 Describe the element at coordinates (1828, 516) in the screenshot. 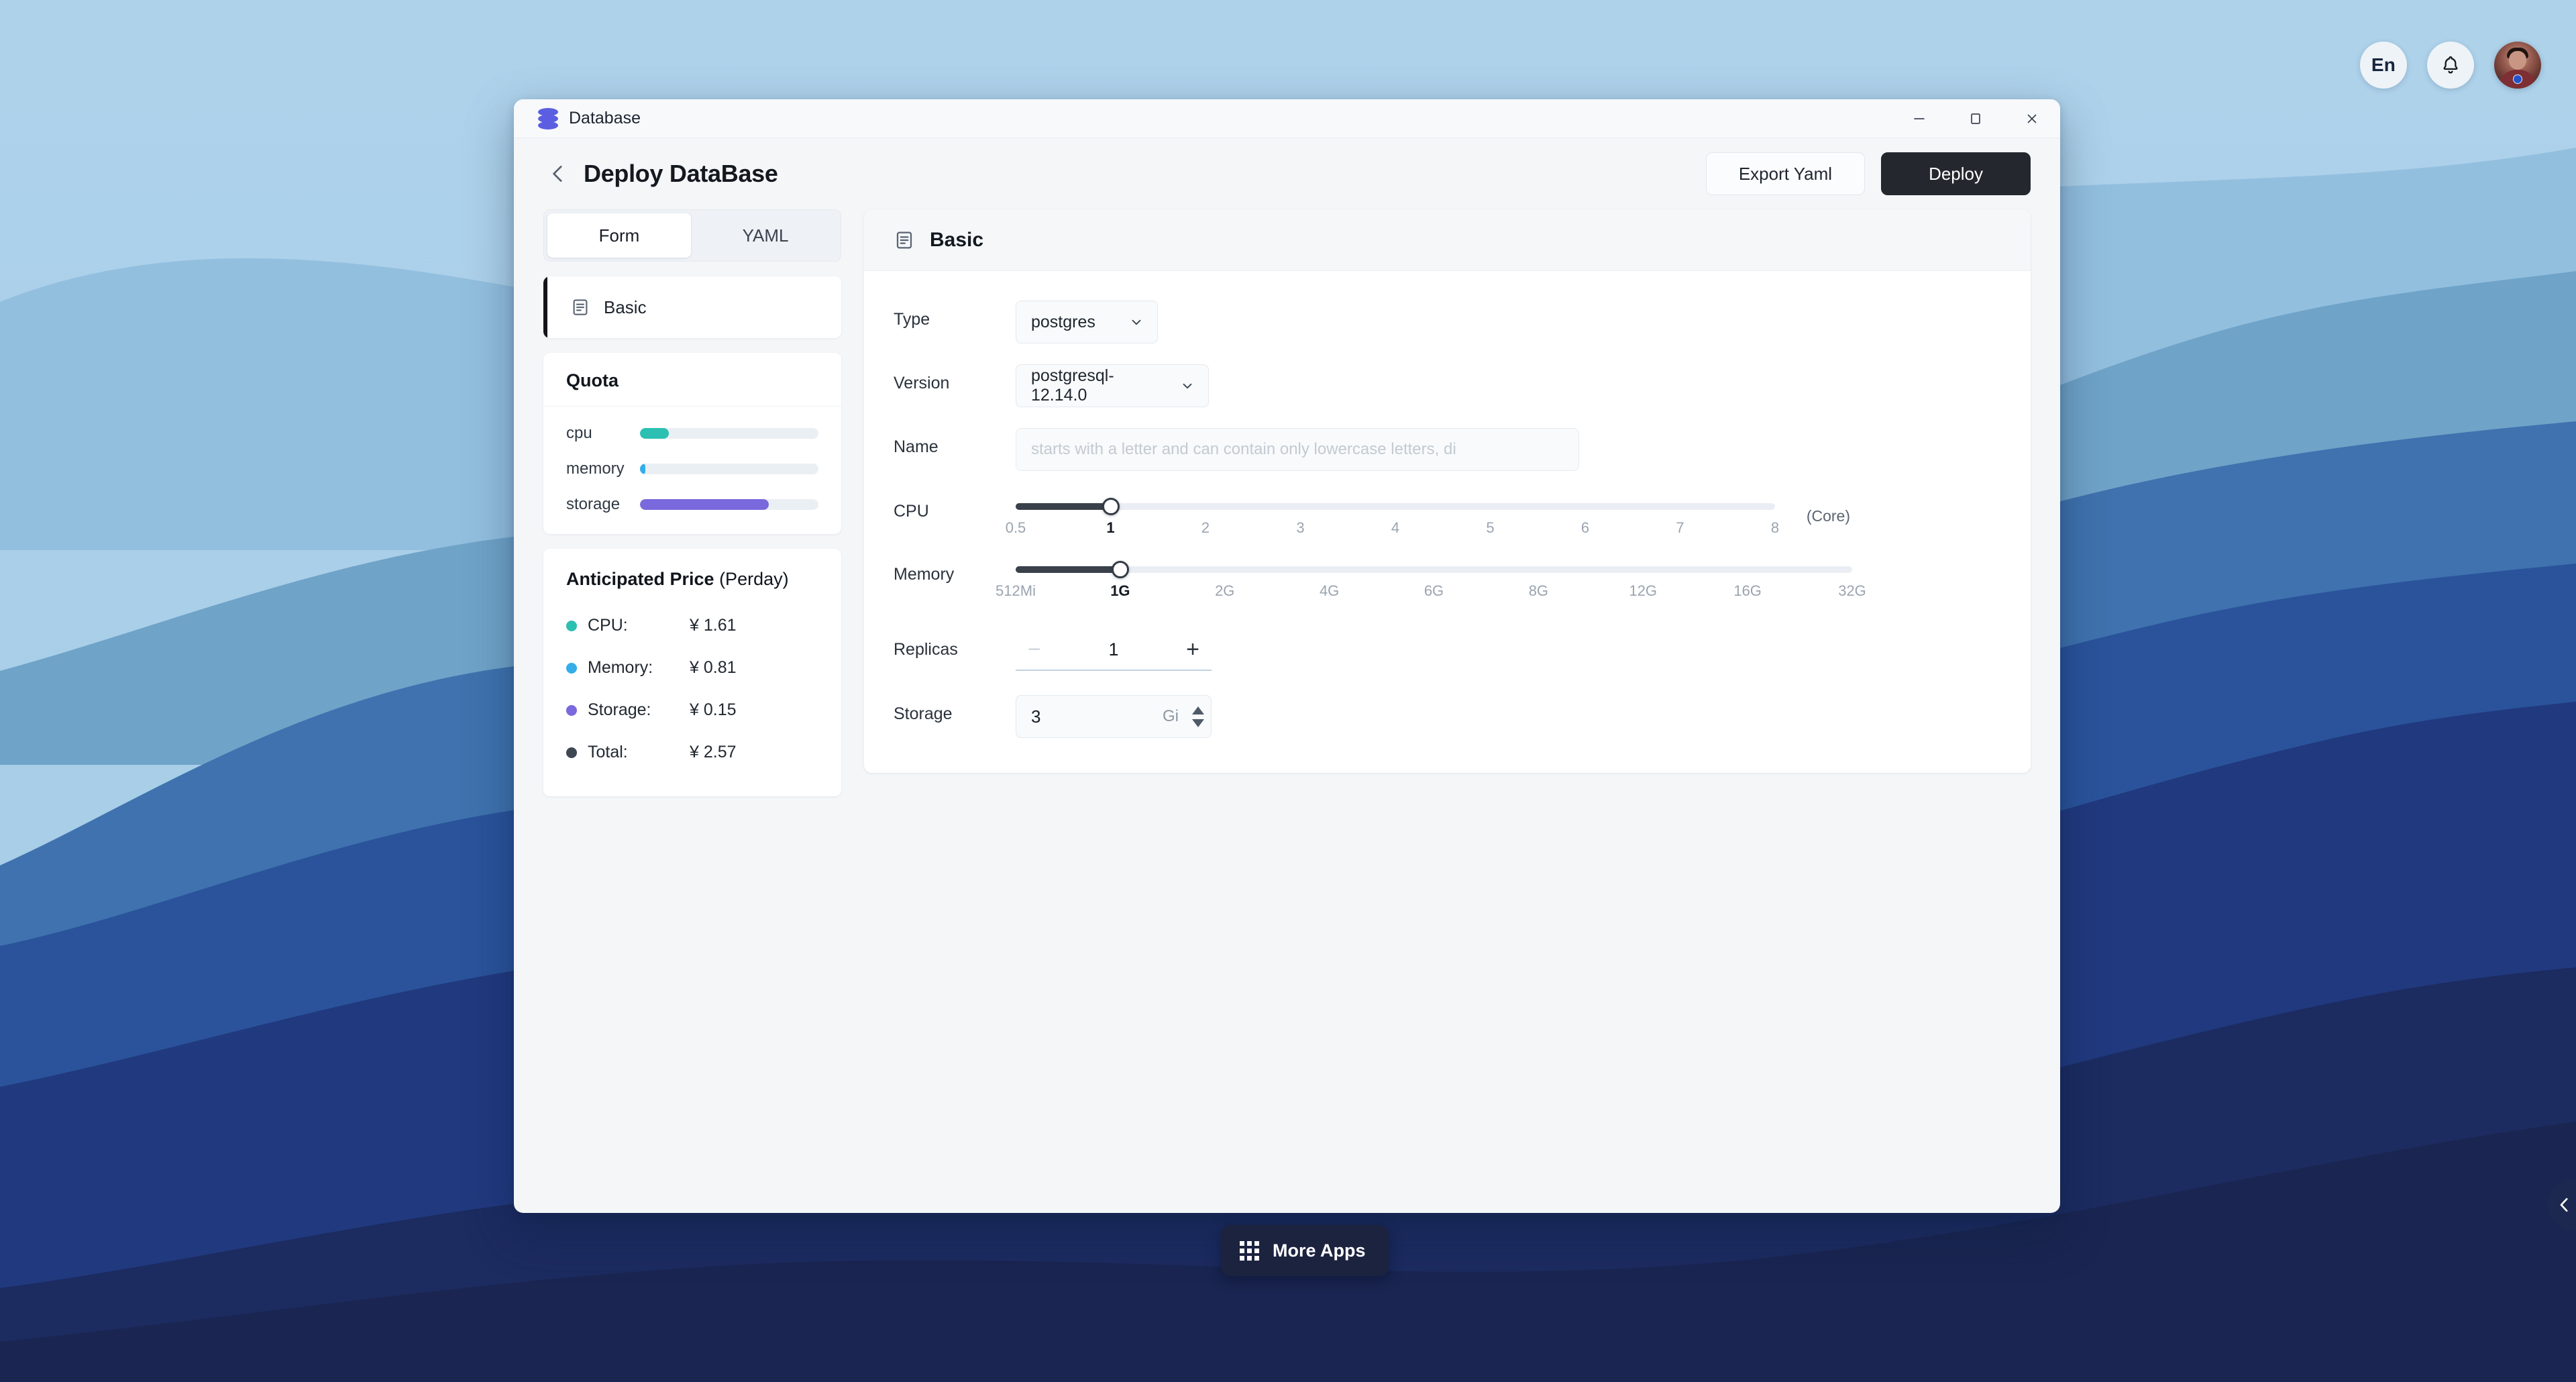

I see `cpu-unit-label: (Core)` at that location.